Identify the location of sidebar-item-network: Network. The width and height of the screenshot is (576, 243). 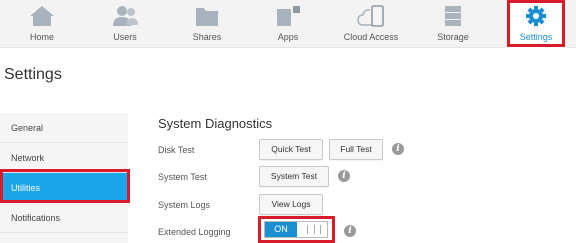
(64, 158).